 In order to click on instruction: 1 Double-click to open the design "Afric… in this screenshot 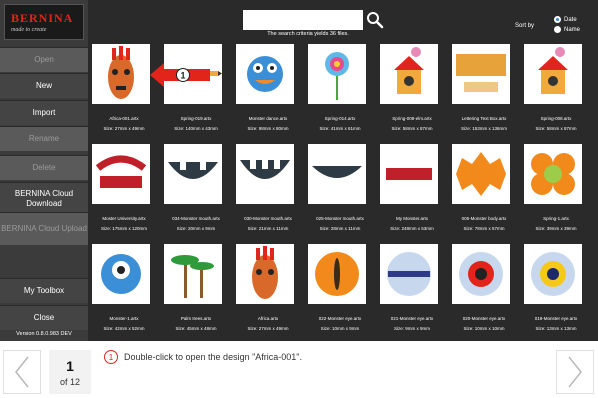, I will do `click(203, 357)`.